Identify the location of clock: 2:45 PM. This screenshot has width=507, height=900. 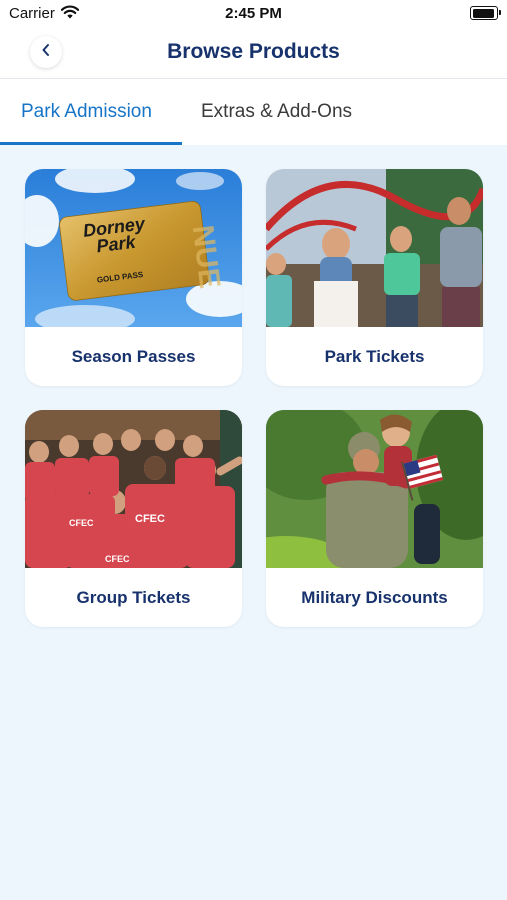
(253, 13).